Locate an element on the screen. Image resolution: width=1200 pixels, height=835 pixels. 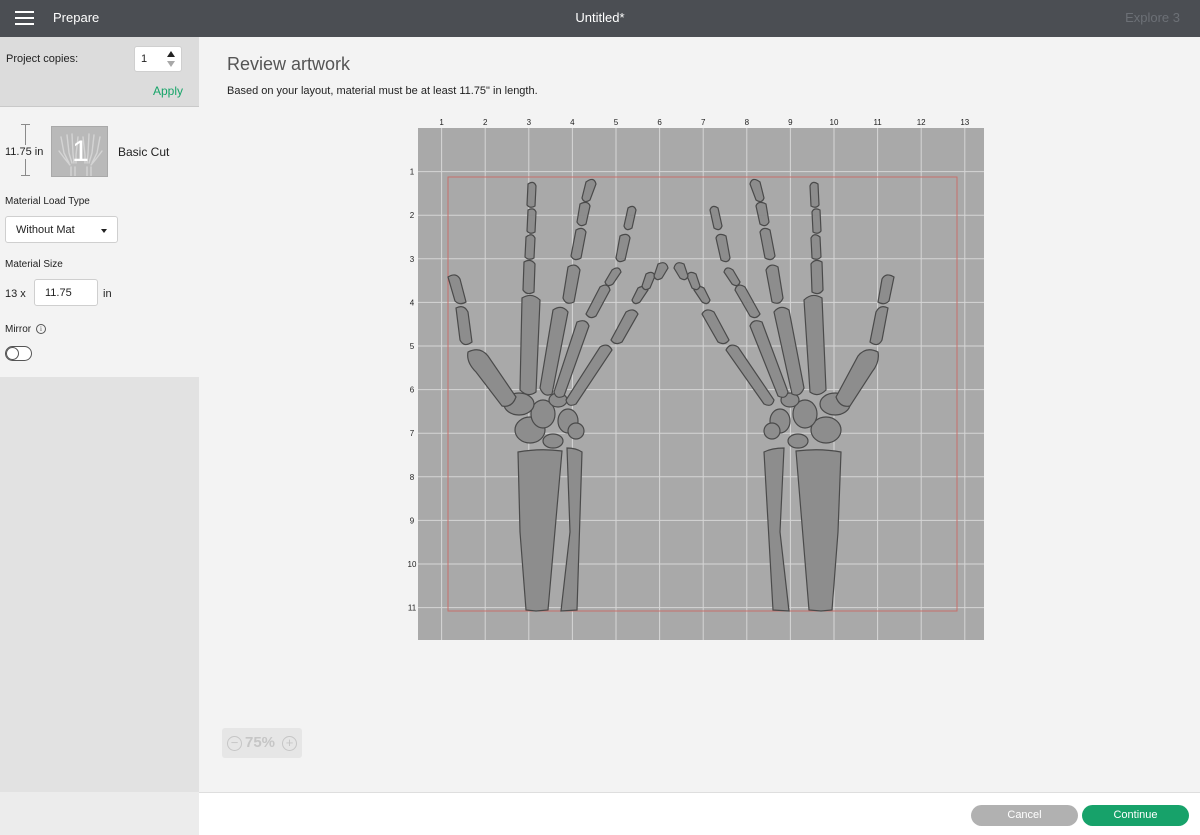
mat-length: 11.75 in is located at coordinates (24, 152).